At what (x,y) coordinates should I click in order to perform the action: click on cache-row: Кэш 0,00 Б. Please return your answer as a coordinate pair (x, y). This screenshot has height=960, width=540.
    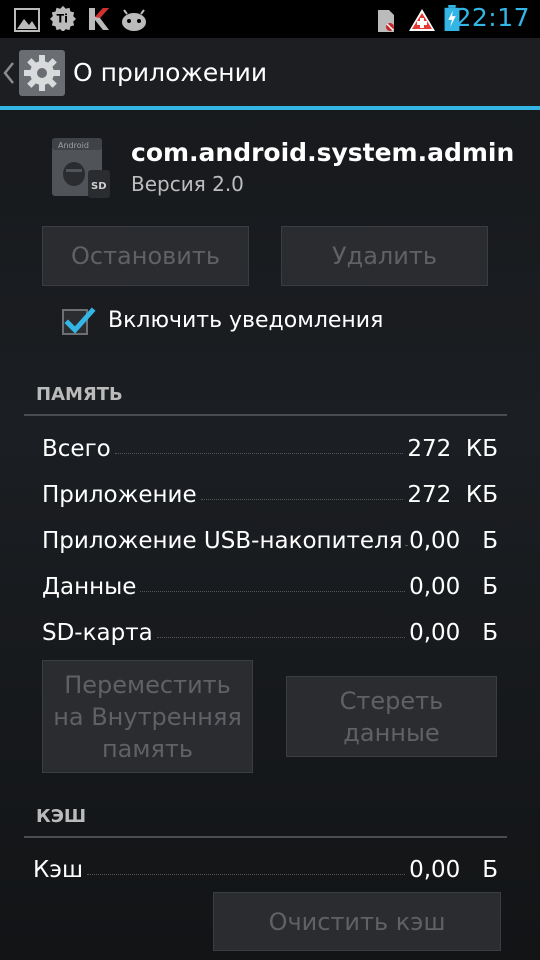
    Looking at the image, I should click on (265, 866).